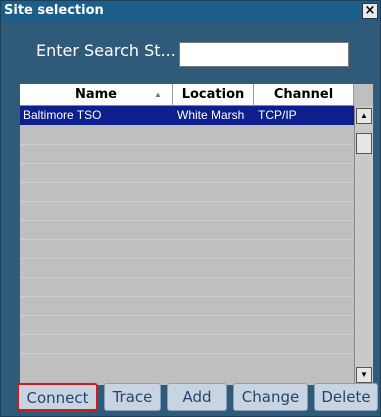  What do you see at coordinates (270, 397) in the screenshot?
I see `change-button: Change` at bounding box center [270, 397].